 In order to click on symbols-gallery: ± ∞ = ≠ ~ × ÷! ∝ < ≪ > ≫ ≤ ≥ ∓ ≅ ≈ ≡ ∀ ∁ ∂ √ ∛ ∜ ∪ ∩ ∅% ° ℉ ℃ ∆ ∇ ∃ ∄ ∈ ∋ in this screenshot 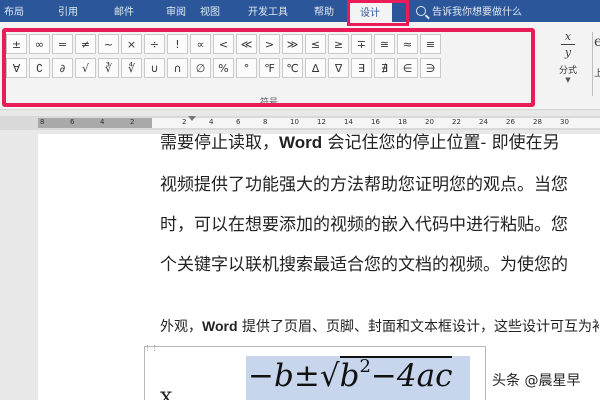, I will do `click(266, 58)`.